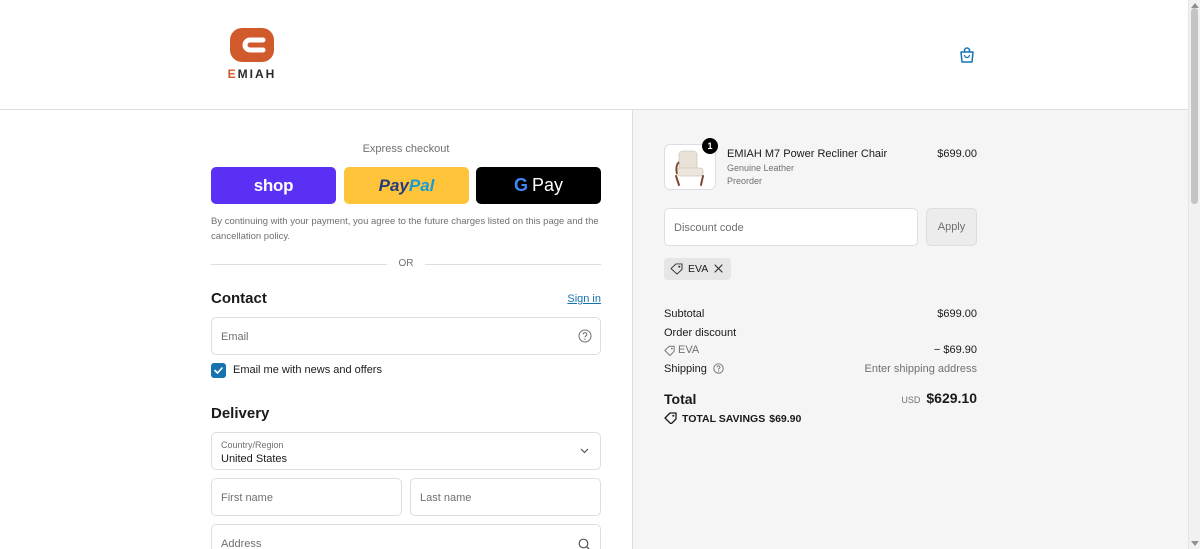 The width and height of the screenshot is (1200, 549). I want to click on delivery-heading: Delivery, so click(240, 413).